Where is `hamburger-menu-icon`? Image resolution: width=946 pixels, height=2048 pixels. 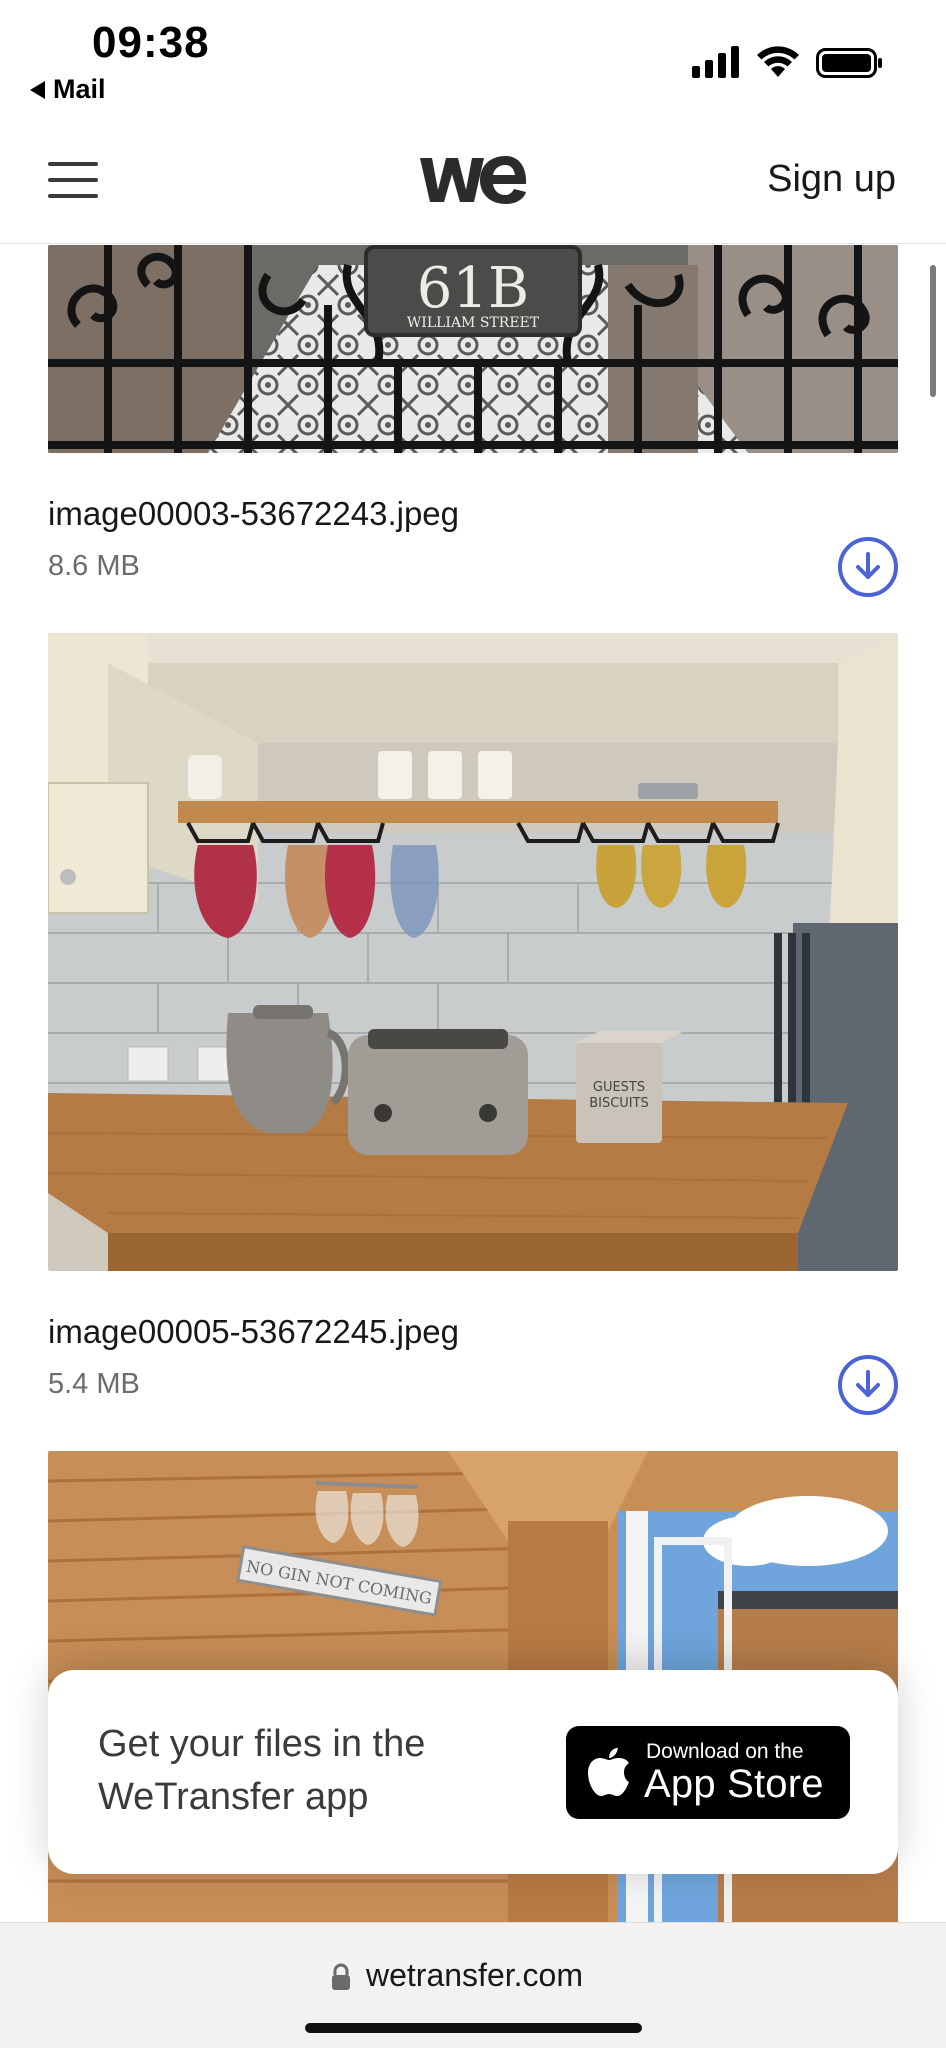
hamburger-menu-icon is located at coordinates (73, 180).